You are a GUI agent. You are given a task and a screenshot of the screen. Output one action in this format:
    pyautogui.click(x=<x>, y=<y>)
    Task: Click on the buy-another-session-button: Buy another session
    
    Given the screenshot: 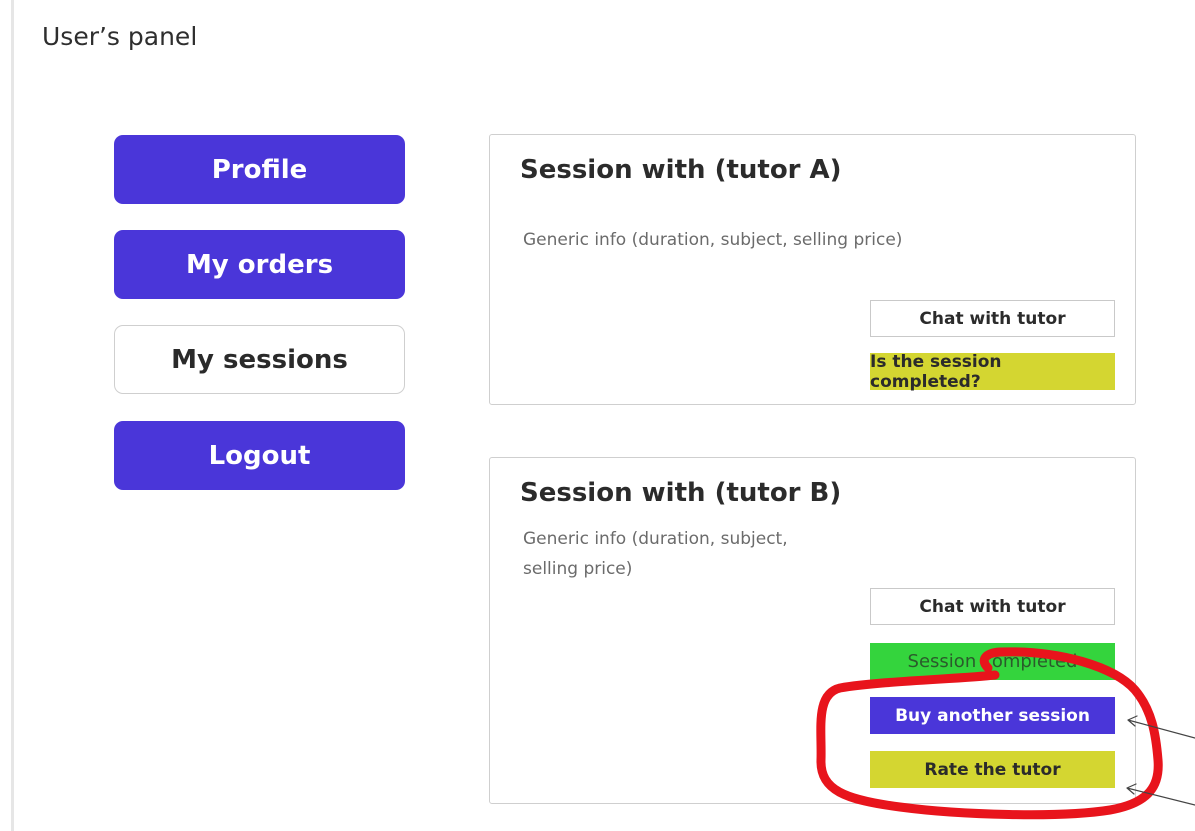 What is the action you would take?
    pyautogui.click(x=992, y=715)
    